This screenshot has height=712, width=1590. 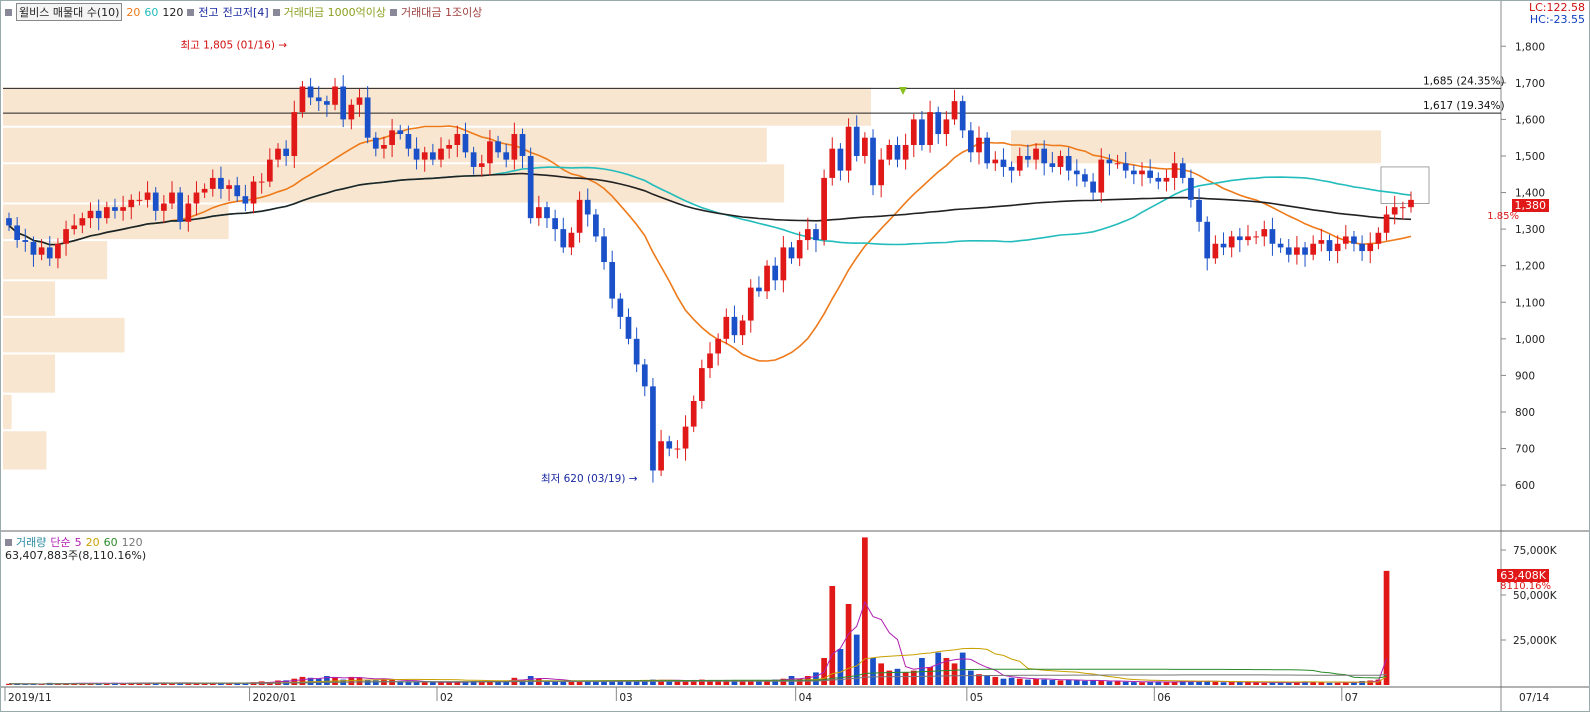 I want to click on y-tick-label: 1,300, so click(x=1530, y=230).